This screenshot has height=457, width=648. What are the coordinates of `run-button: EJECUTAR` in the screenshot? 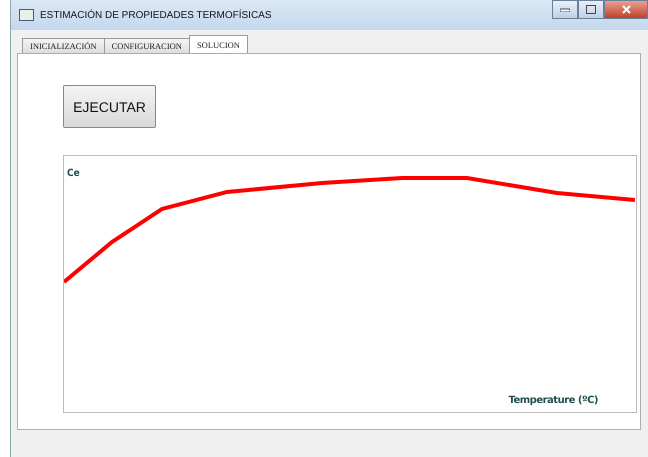 It's located at (109, 106).